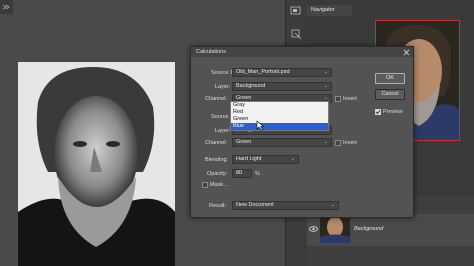  What do you see at coordinates (313, 229) in the screenshot?
I see `eye-visibility-icon` at bounding box center [313, 229].